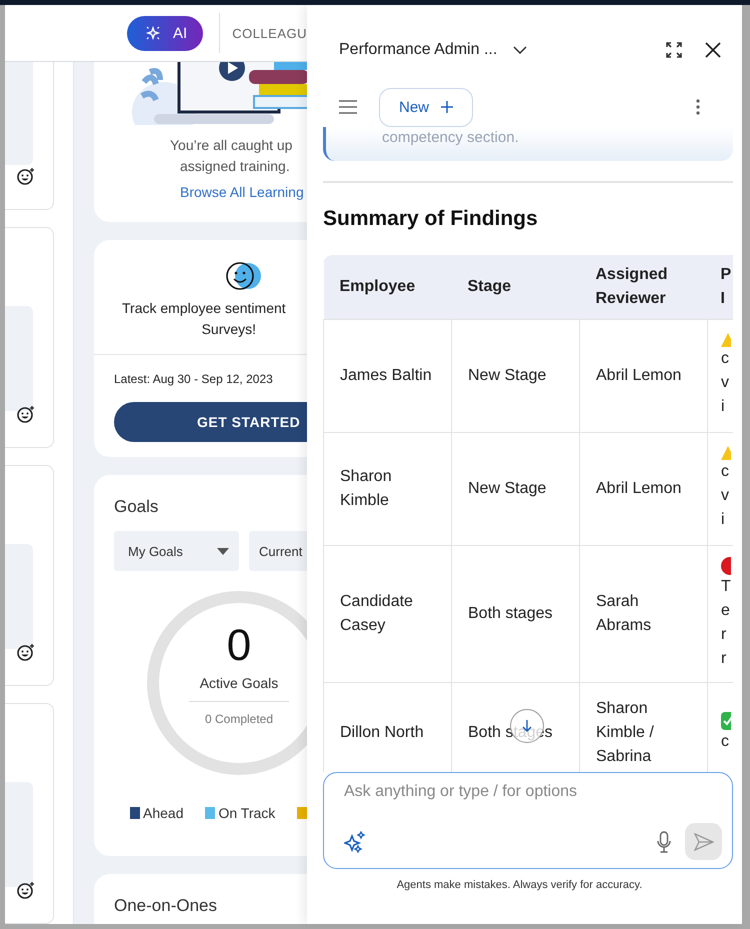  I want to click on smiley-icon, so click(245, 277).